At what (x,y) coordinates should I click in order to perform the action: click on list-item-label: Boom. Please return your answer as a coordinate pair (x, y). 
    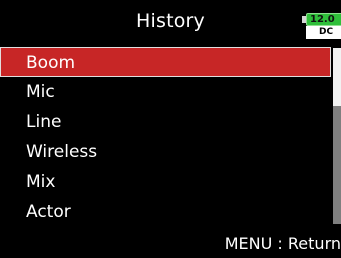
    Looking at the image, I should click on (51, 63).